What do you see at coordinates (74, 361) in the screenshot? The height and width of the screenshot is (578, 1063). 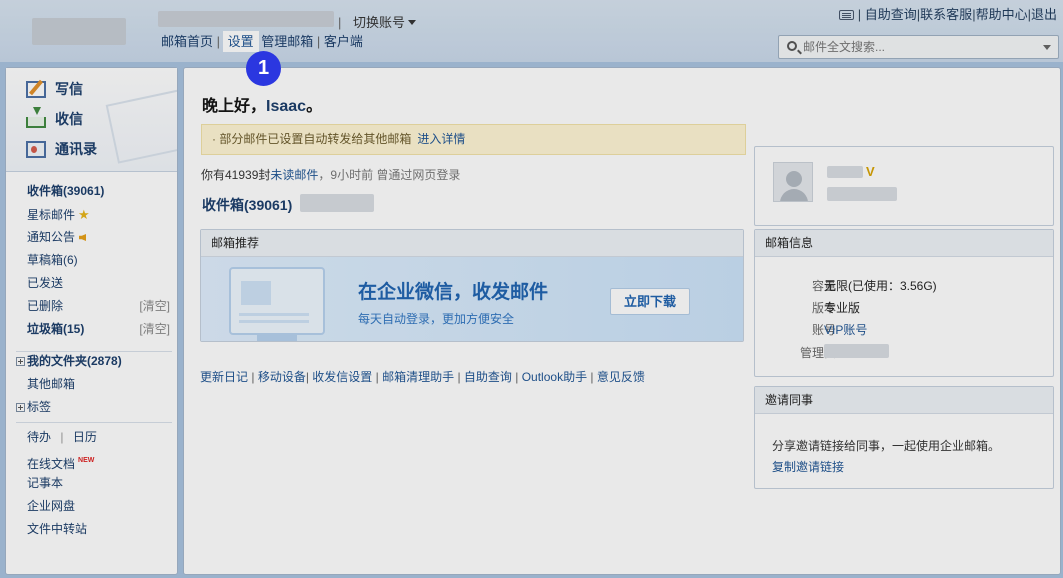 I see `my-folders-label: 我的文件夹(2878)` at bounding box center [74, 361].